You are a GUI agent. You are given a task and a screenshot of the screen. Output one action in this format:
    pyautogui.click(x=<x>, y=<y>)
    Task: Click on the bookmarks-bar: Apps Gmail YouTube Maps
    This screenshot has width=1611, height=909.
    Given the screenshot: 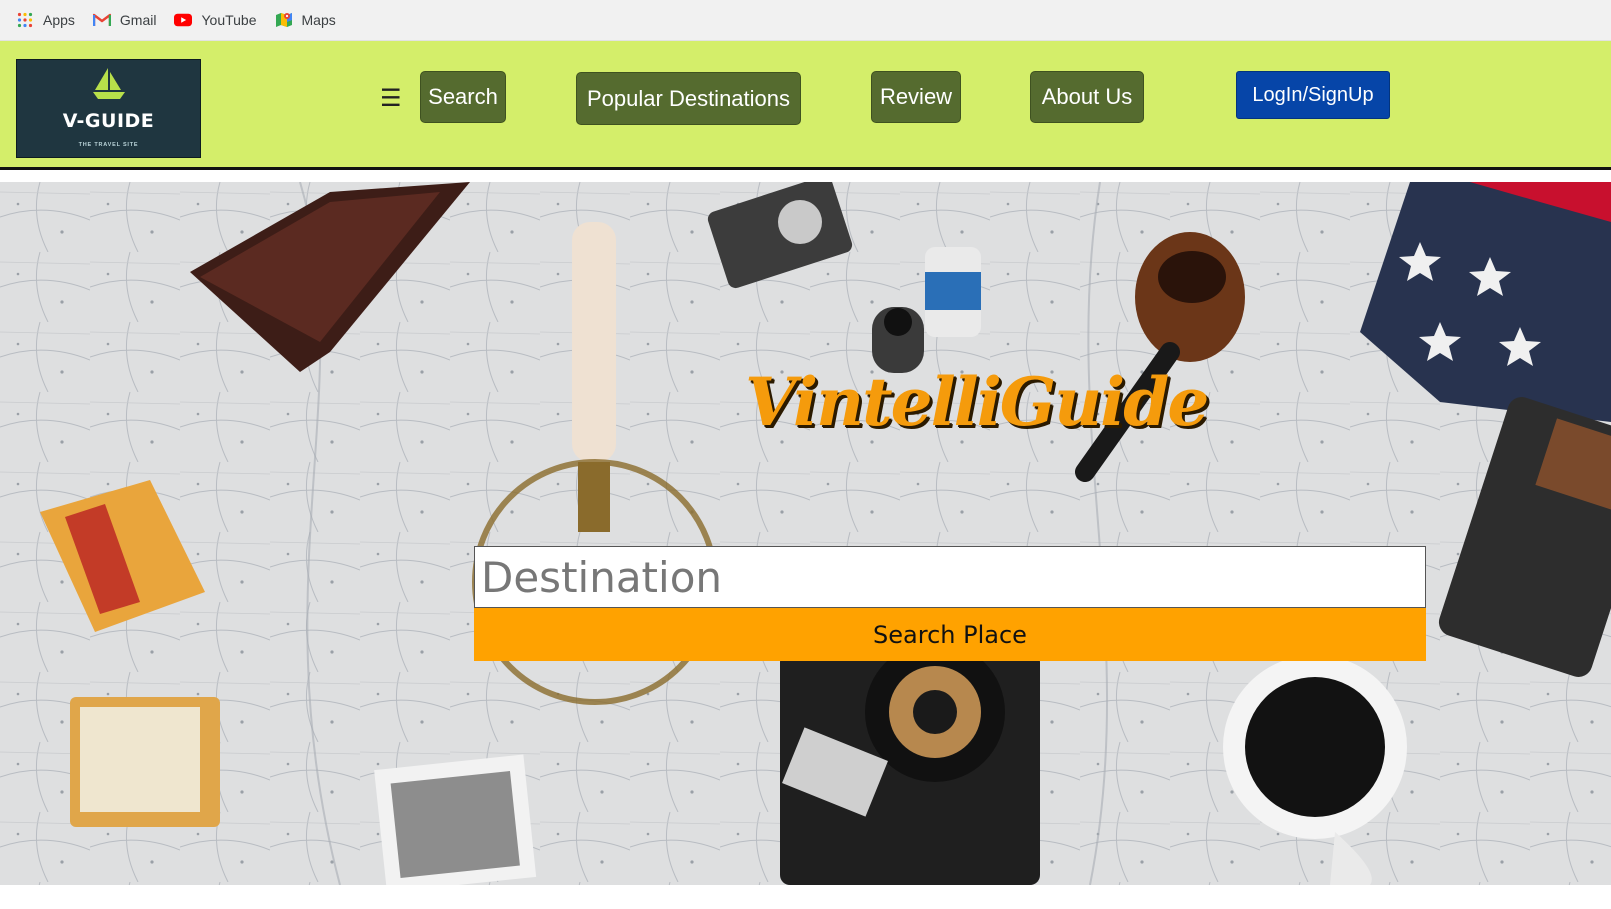 What is the action you would take?
    pyautogui.click(x=805, y=20)
    